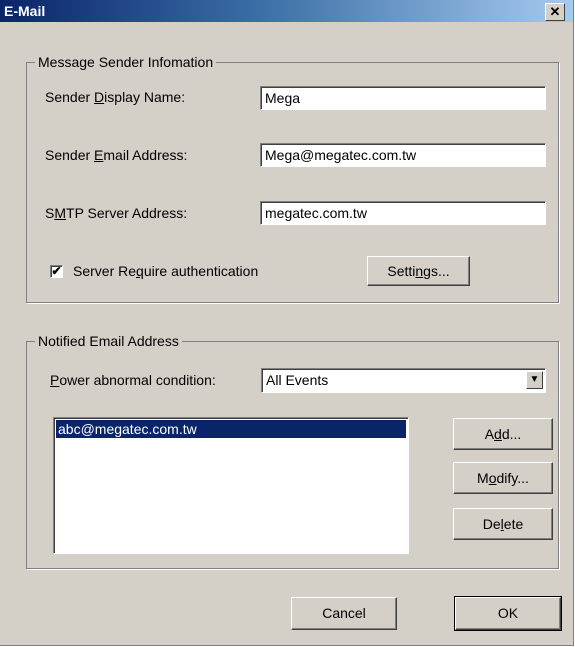 This screenshot has width=575, height=647. I want to click on auth-checkbox: ✔, so click(56, 271).